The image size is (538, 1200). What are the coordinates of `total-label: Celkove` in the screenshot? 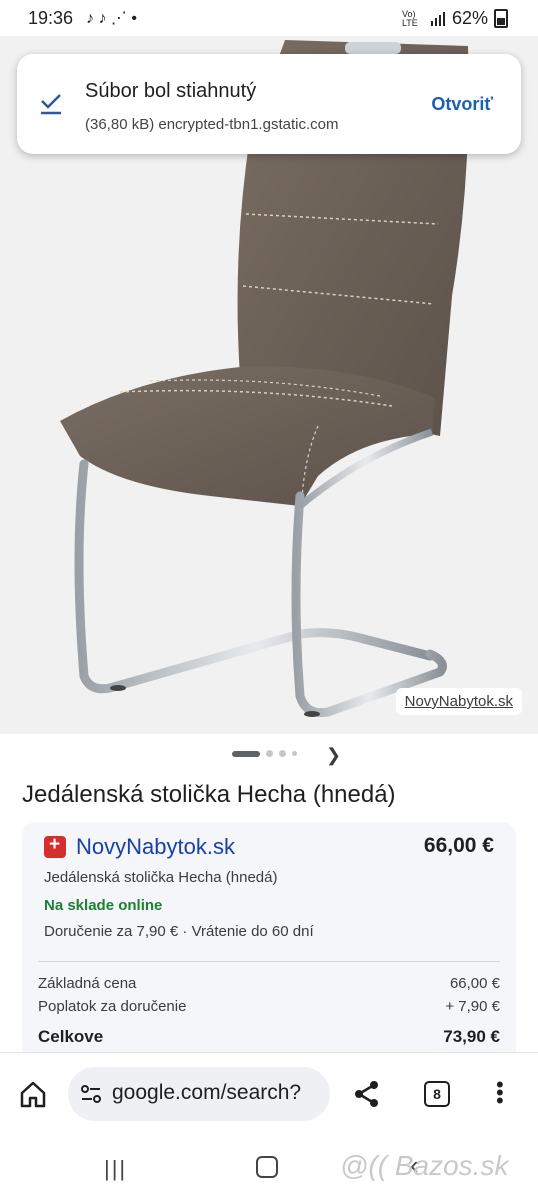 It's located at (71, 1036).